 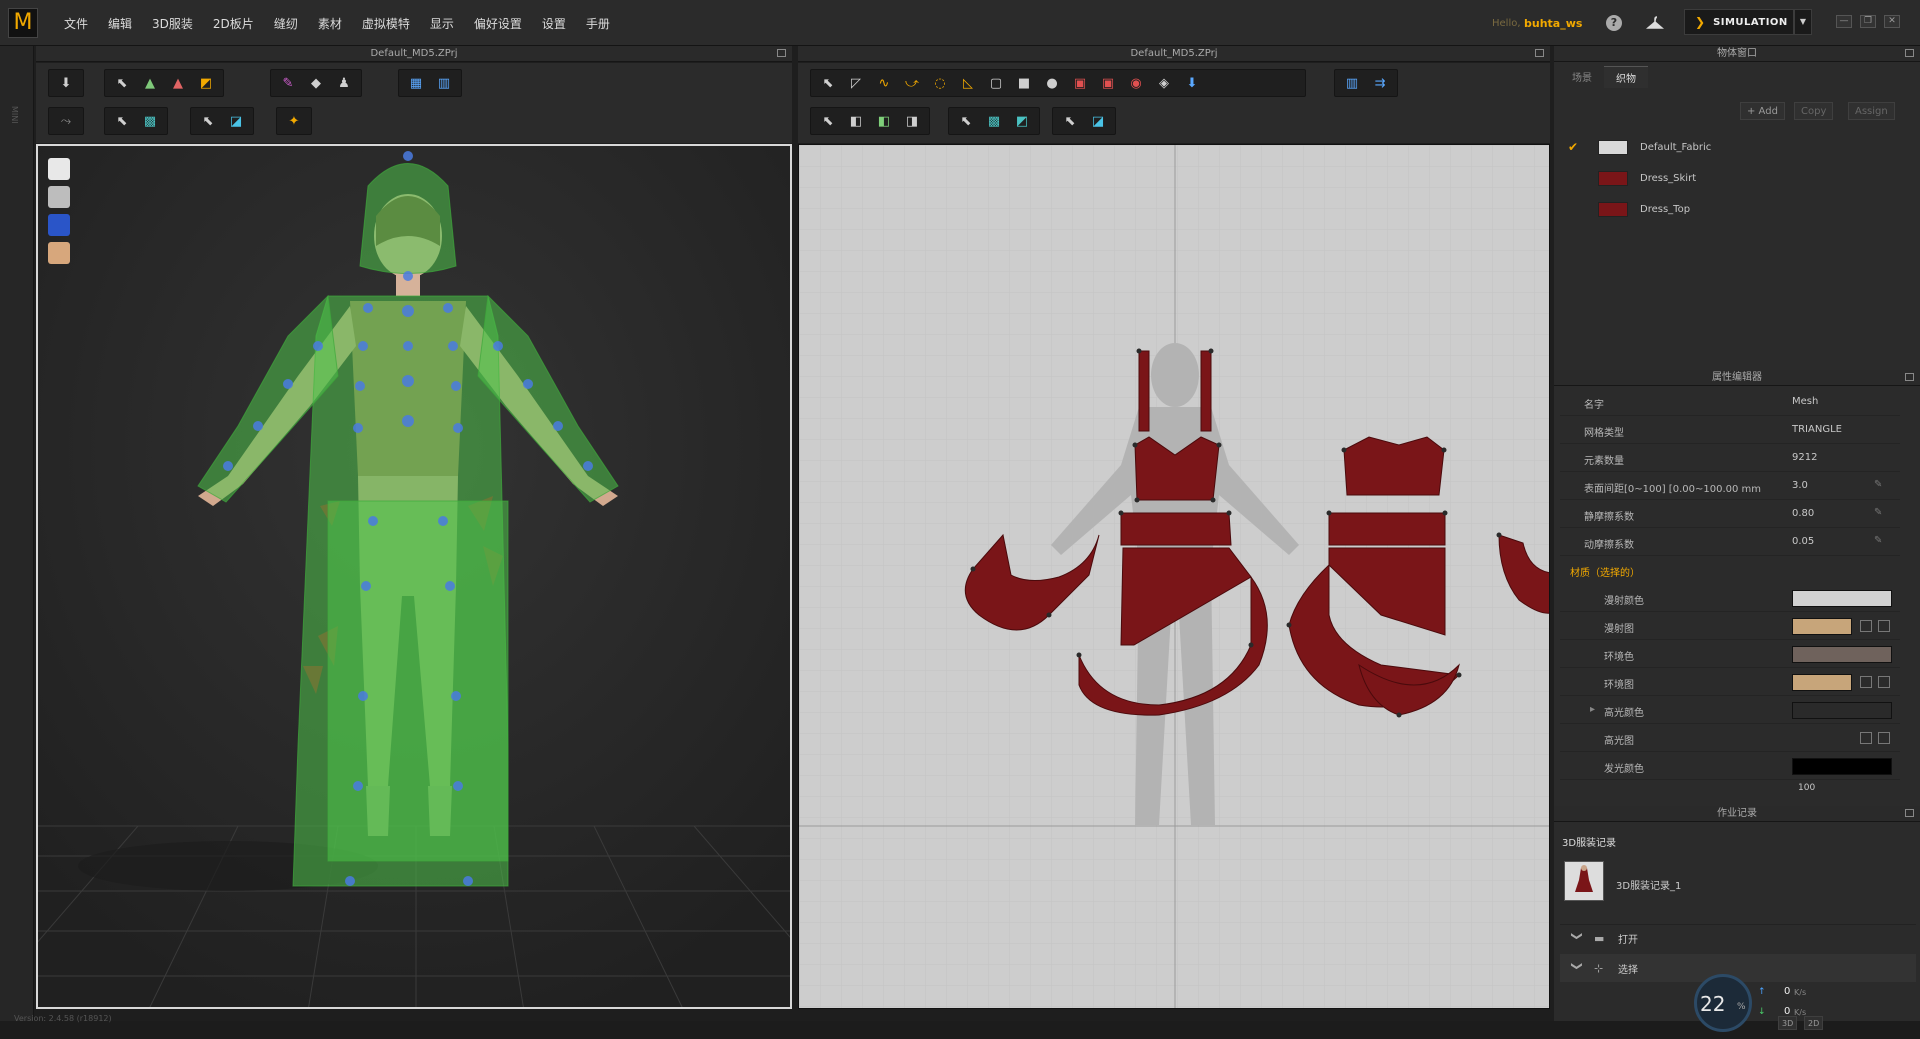 What do you see at coordinates (1553, 23) in the screenshot?
I see `username: buhta_ws` at bounding box center [1553, 23].